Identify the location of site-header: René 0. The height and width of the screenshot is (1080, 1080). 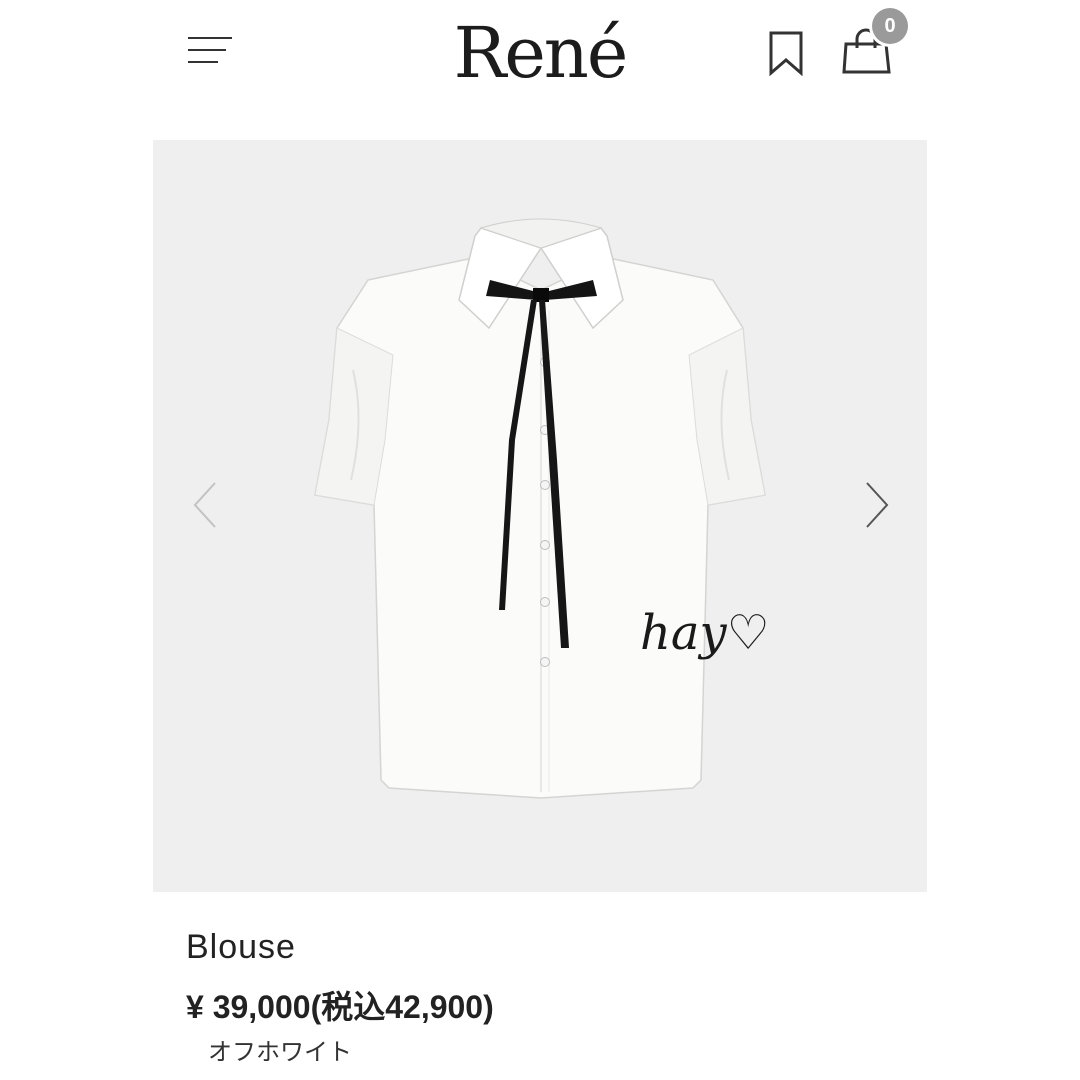
(540, 55).